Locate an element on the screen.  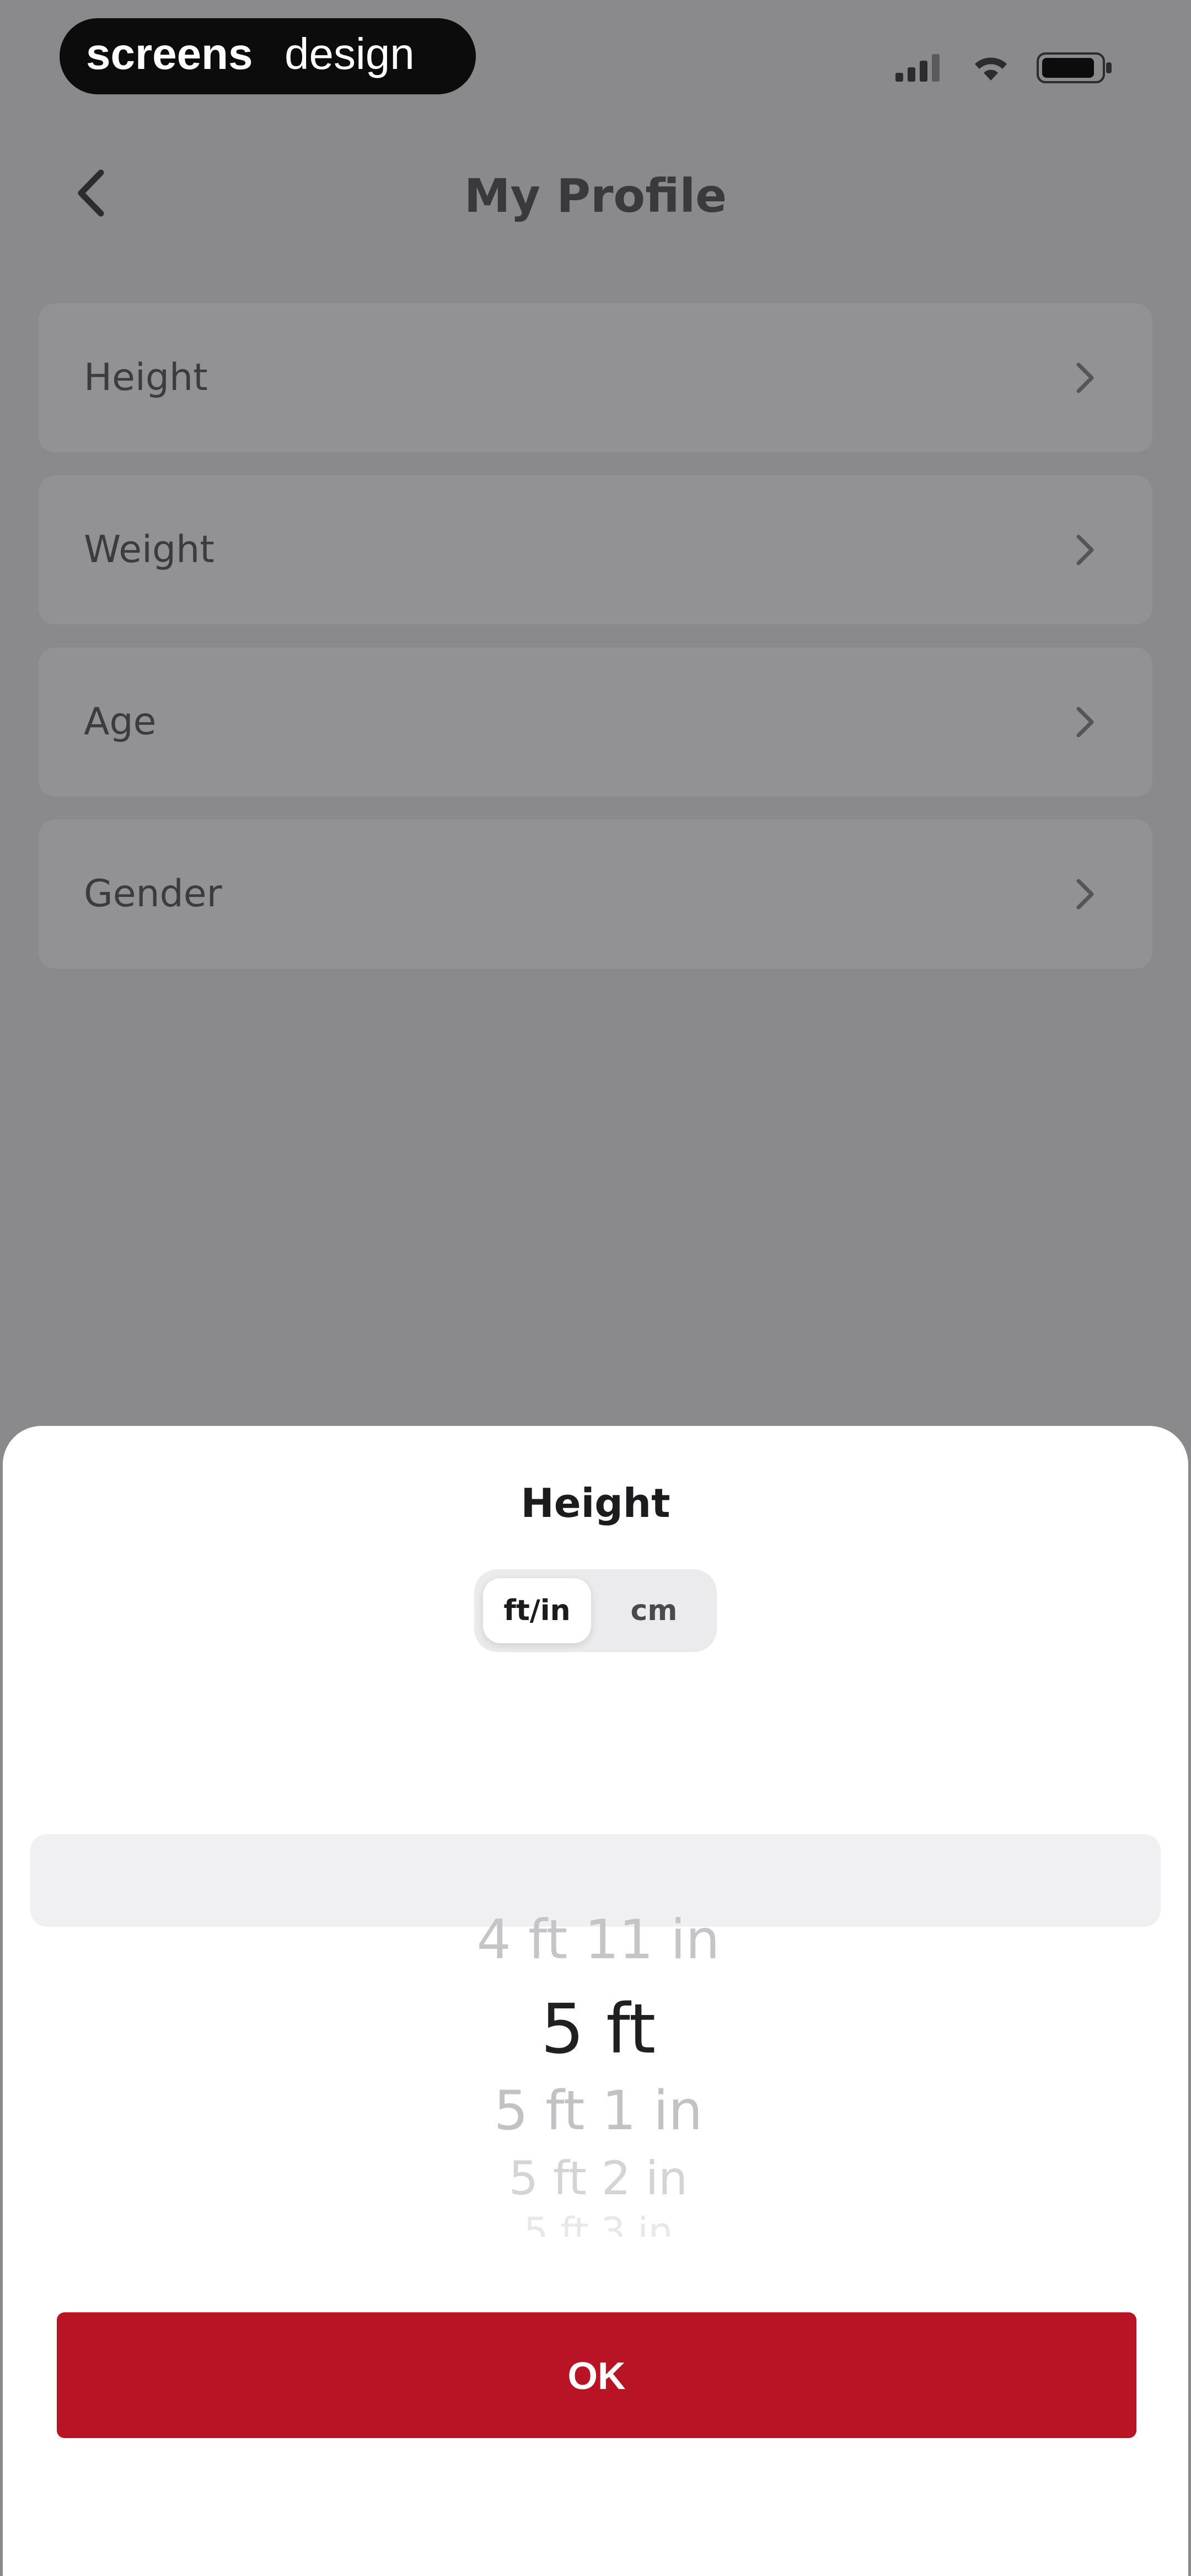
picker-item-selected: 5 ft is located at coordinates (598, 2029).